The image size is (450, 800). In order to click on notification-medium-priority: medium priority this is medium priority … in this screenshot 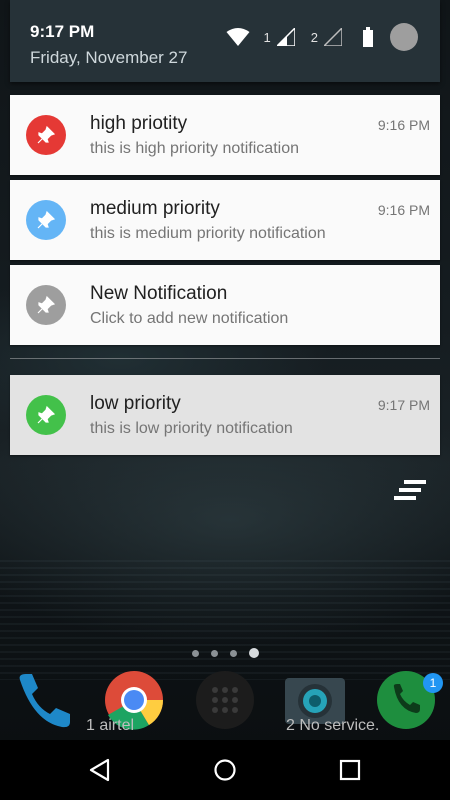, I will do `click(225, 220)`.